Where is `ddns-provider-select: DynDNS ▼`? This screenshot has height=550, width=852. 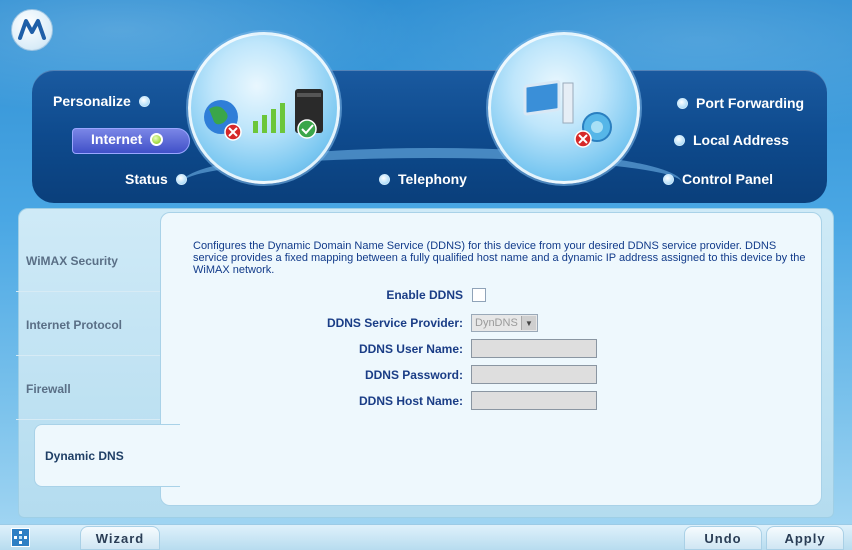
ddns-provider-select: DynDNS ▼ is located at coordinates (504, 323).